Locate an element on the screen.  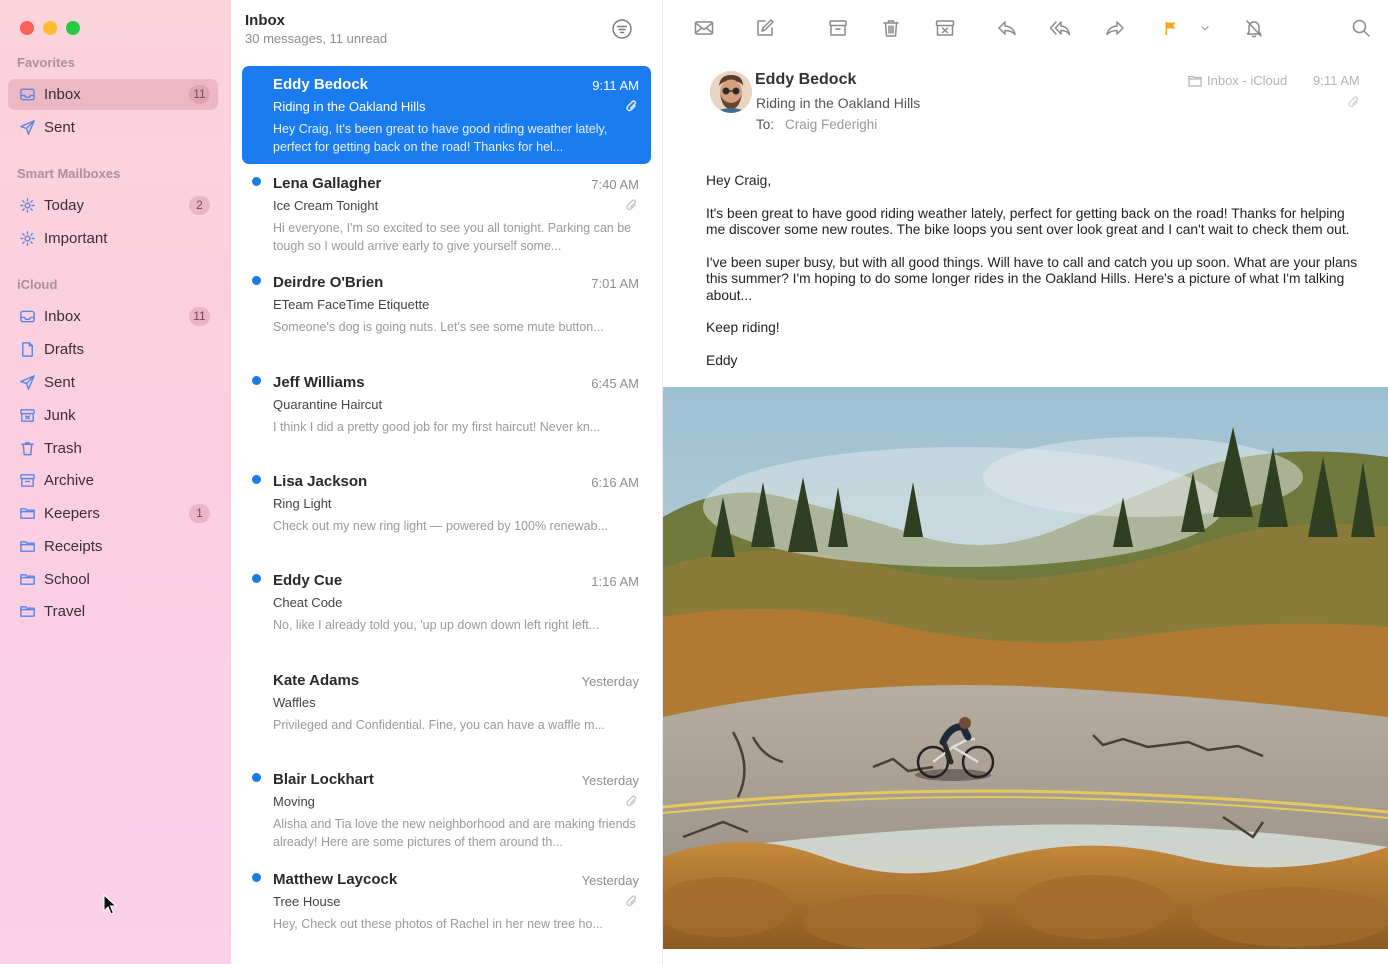
sidebar-item-label: Today is located at coordinates (64, 205).